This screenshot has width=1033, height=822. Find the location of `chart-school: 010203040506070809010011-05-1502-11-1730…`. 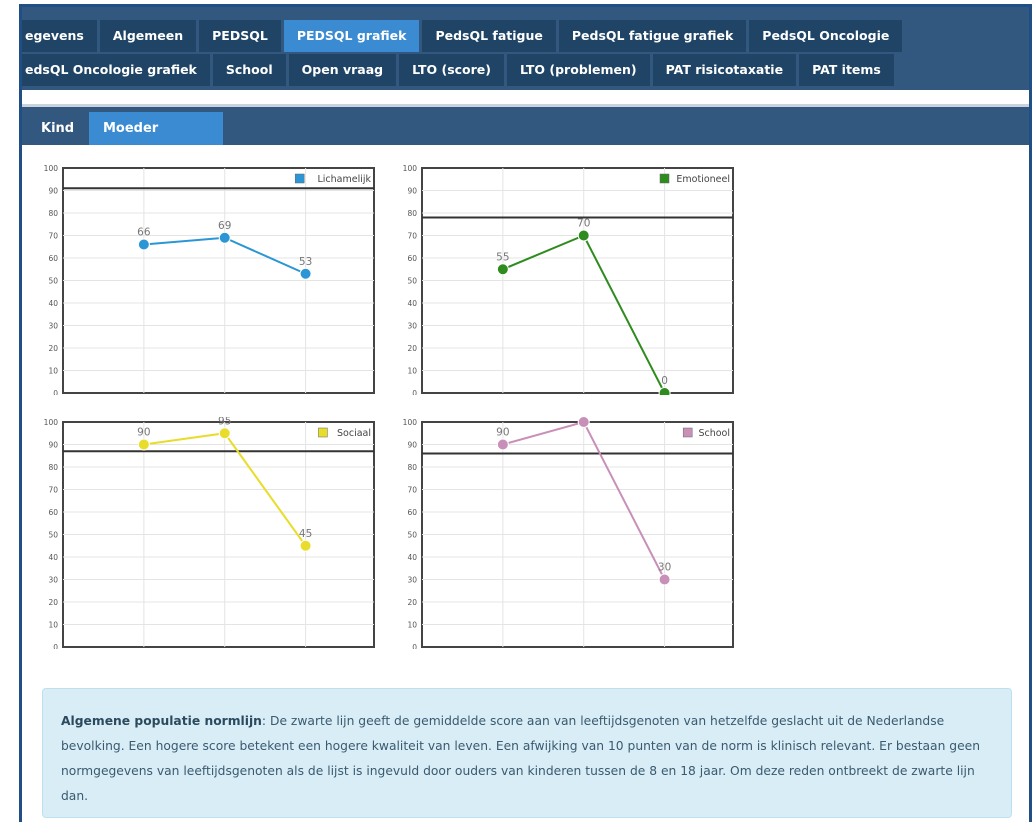

chart-school: 010203040506070809010011-05-1502-11-1730… is located at coordinates (566, 533).